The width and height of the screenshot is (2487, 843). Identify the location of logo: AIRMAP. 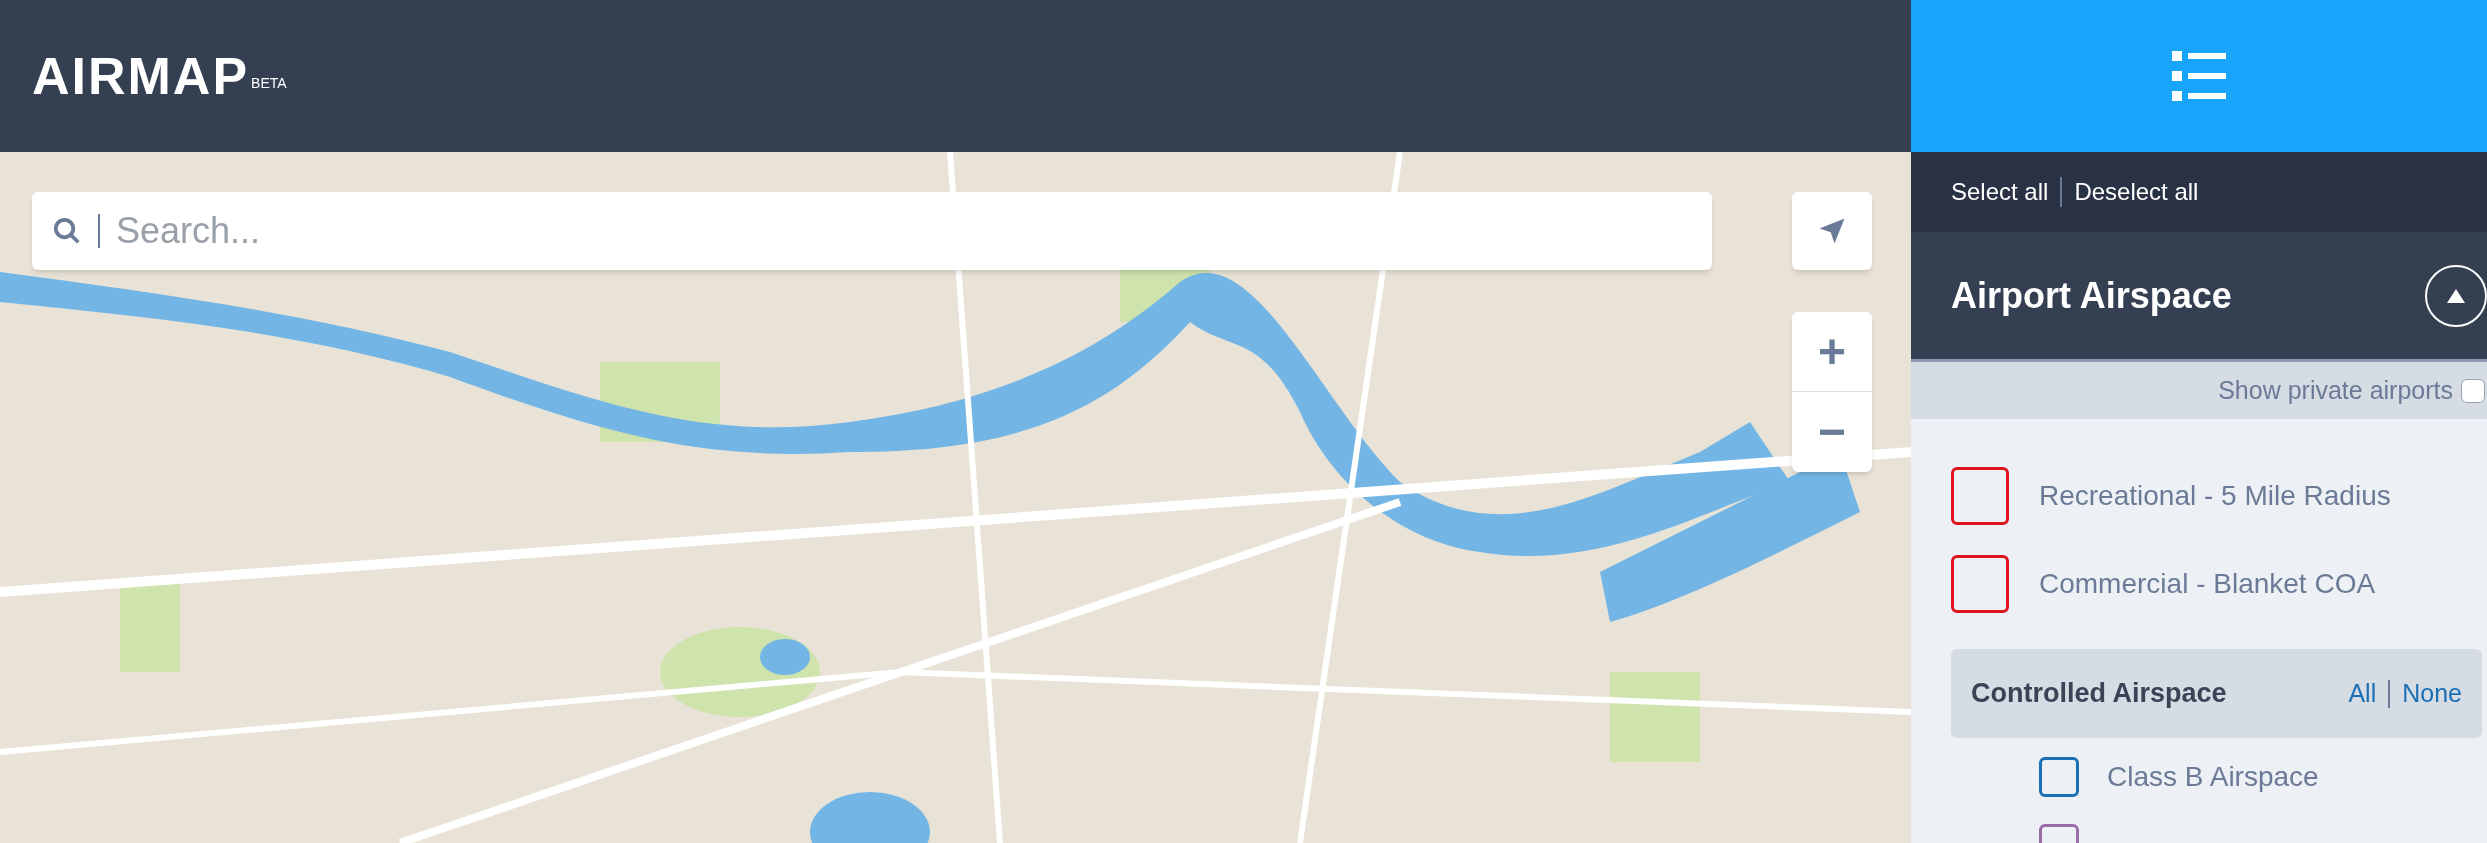
(141, 76).